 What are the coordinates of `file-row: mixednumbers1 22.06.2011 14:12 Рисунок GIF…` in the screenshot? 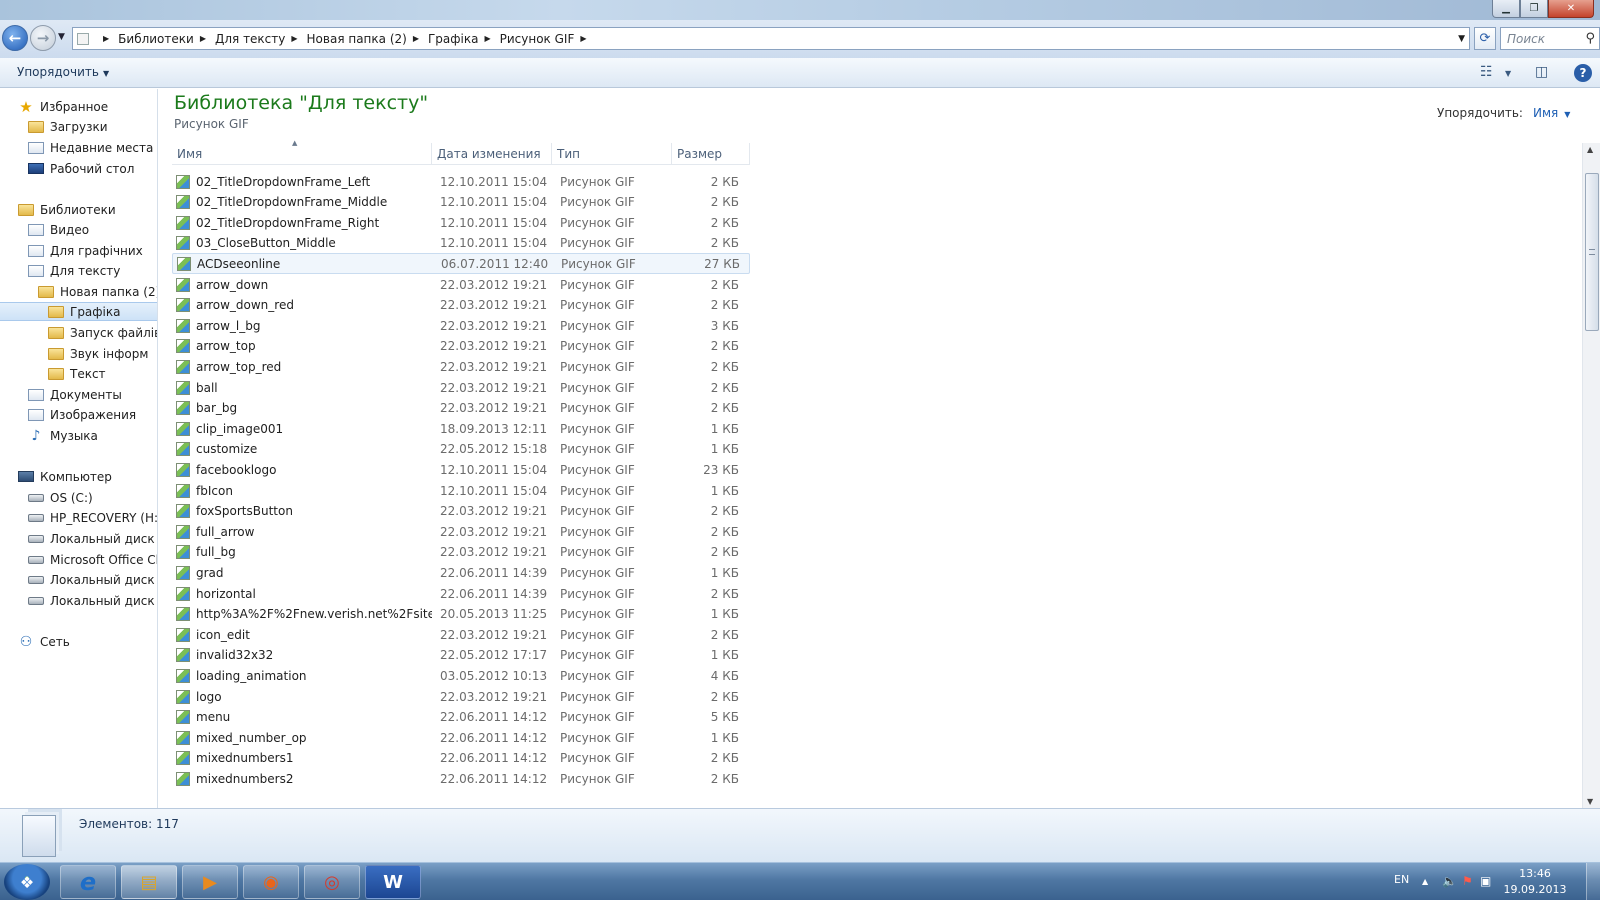 It's located at (461, 758).